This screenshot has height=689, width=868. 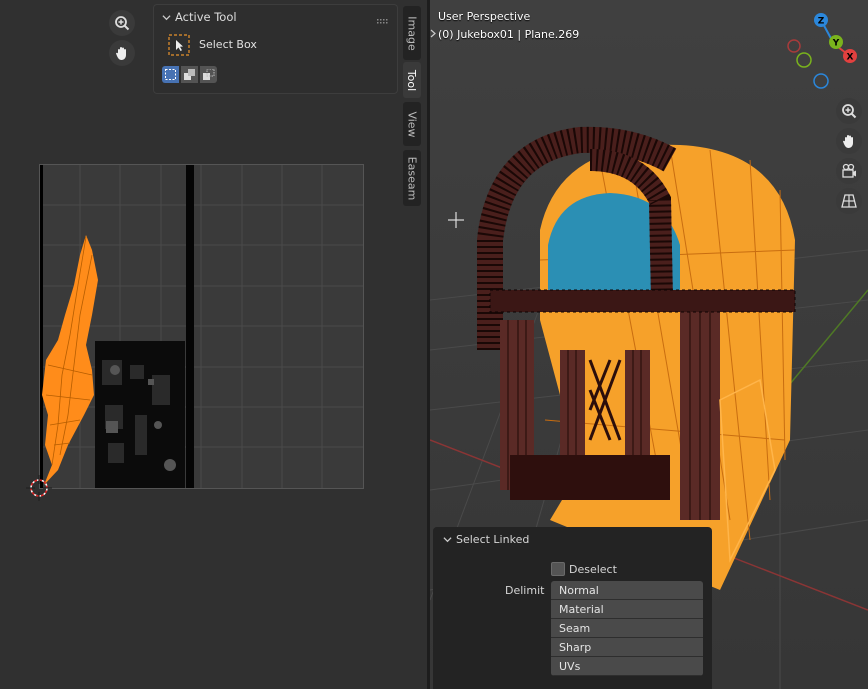 I want to click on tab-image: Image, so click(x=412, y=33).